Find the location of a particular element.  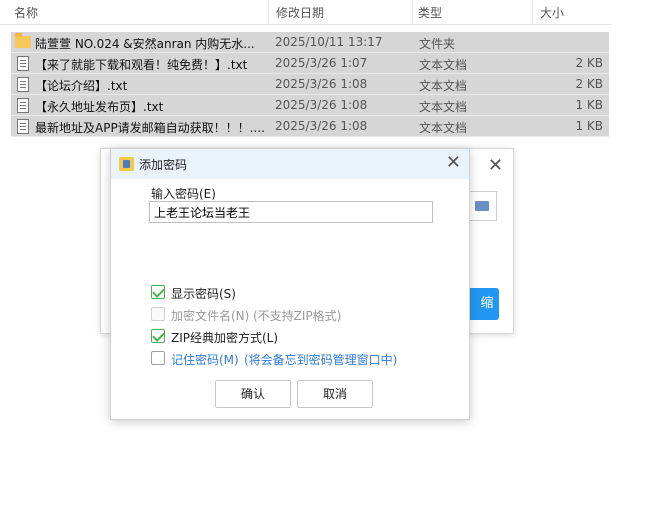

password-input is located at coordinates (291, 212).